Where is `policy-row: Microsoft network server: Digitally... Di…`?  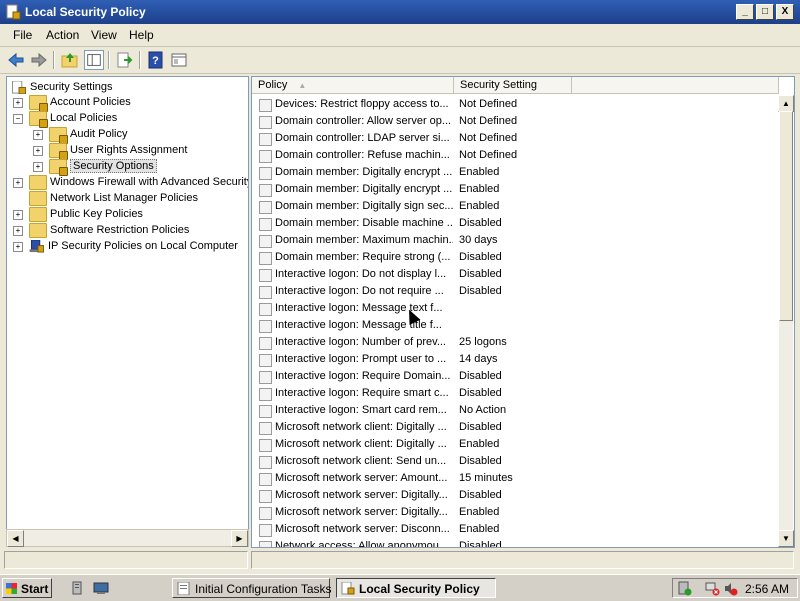 policy-row: Microsoft network server: Digitally... Di… is located at coordinates (515, 495).